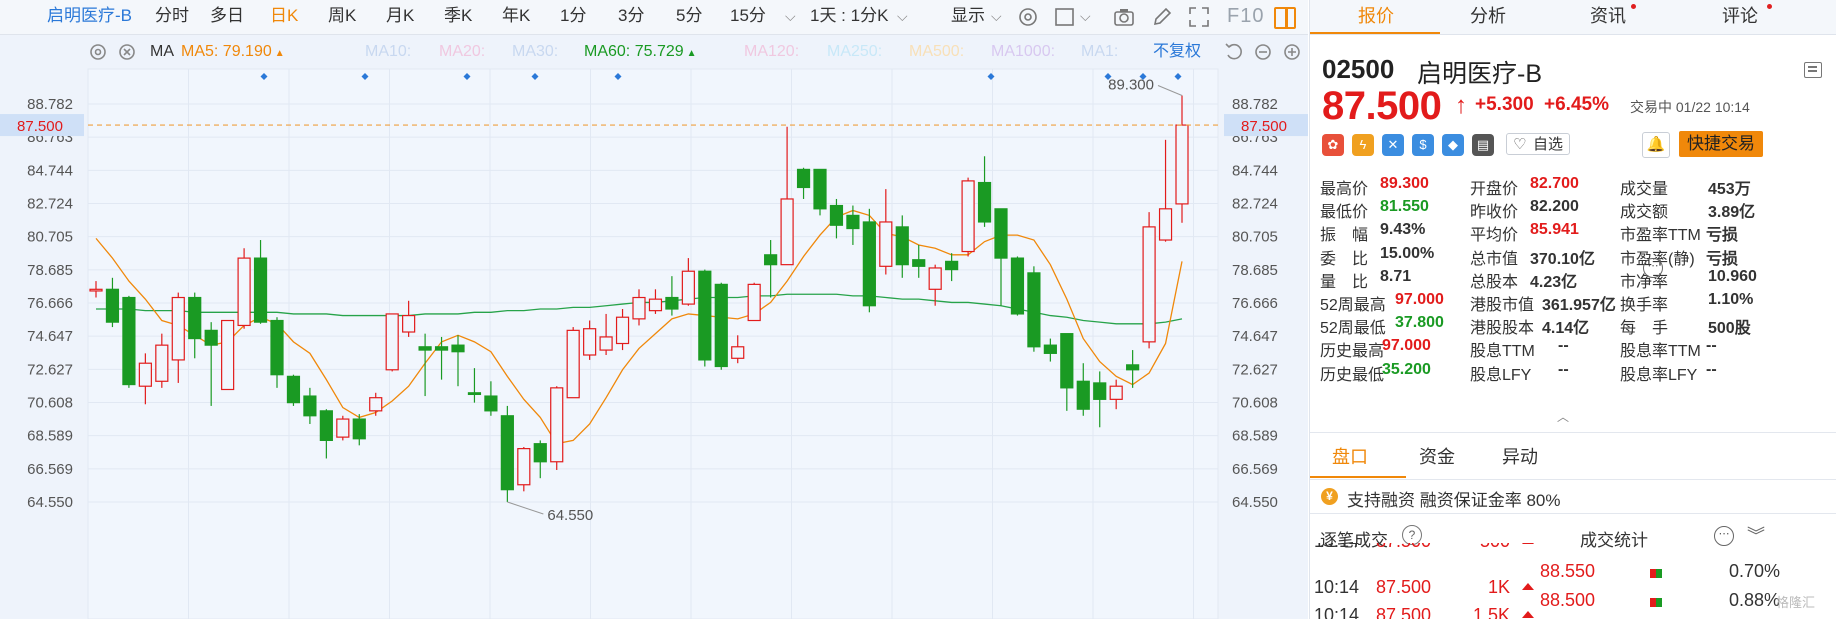 This screenshot has width=1836, height=619. I want to click on period-monthly-k: 月K, so click(400, 17).